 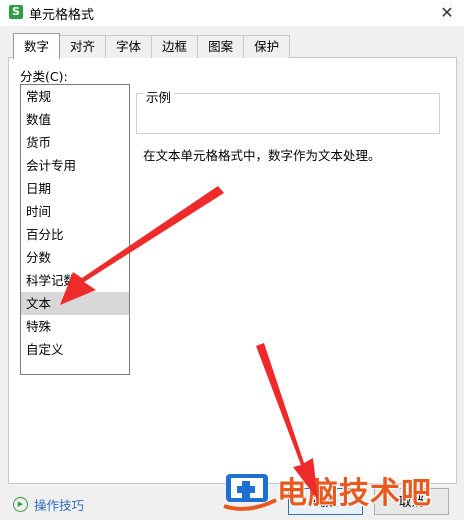 What do you see at coordinates (83, 46) in the screenshot?
I see `tab-alignment: 对齐` at bounding box center [83, 46].